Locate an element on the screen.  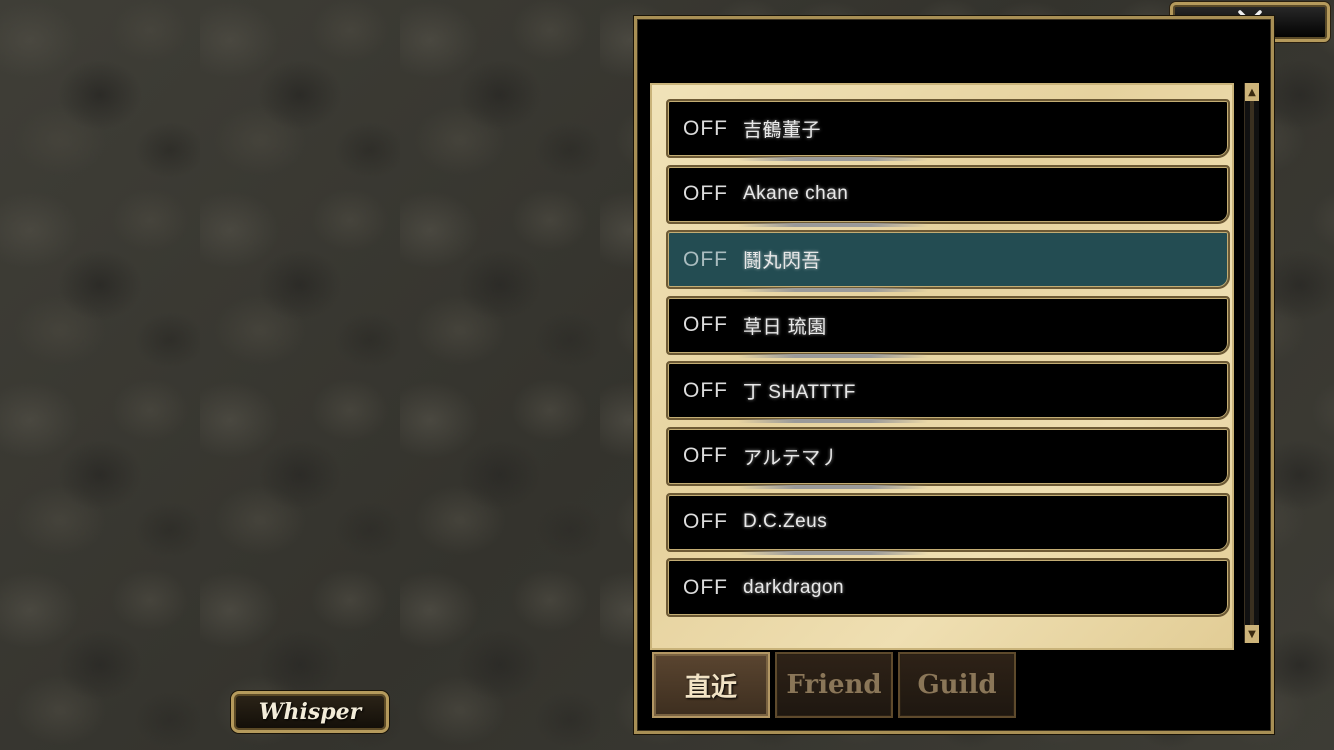
player-name: 丁 SHATTTF is located at coordinates (799, 393).